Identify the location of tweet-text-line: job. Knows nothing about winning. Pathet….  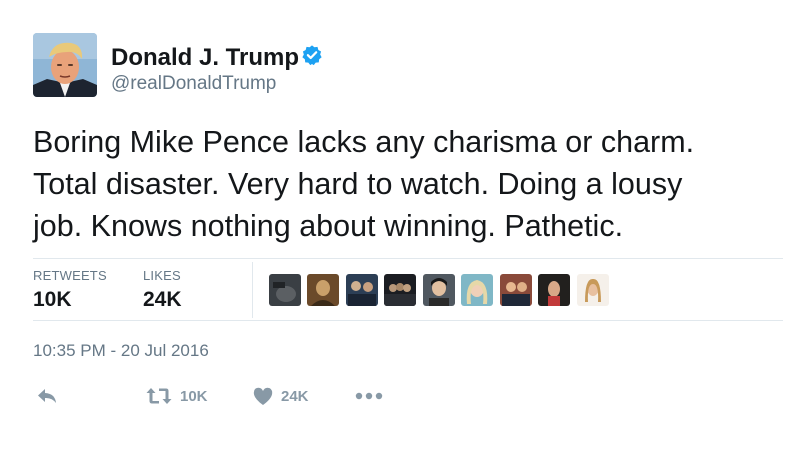
(328, 226).